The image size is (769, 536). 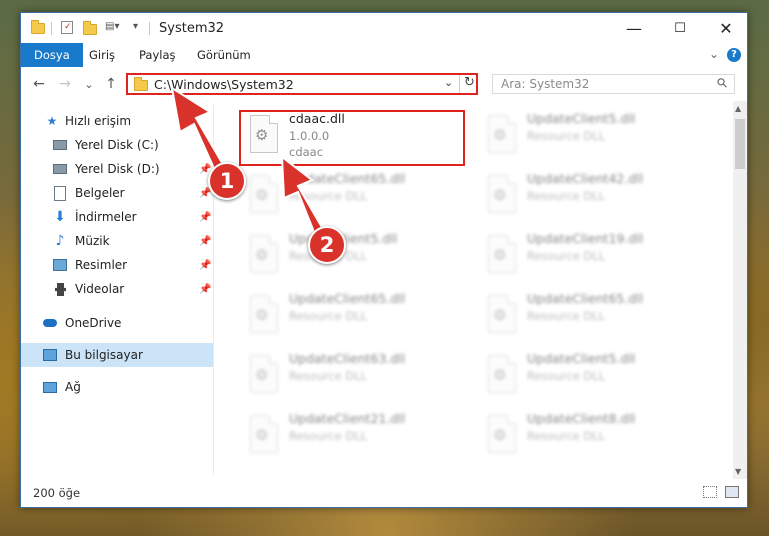 I want to click on sidebar-item-music: ♪ Müzik 📌, so click(x=117, y=241).